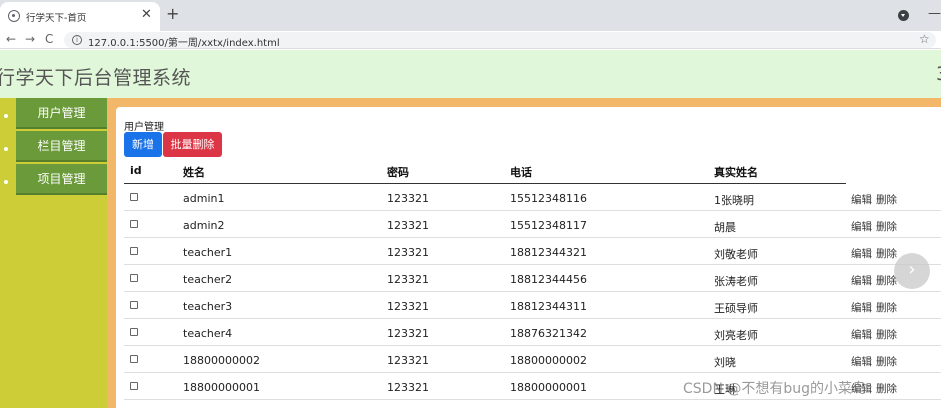 The image size is (941, 408). Describe the element at coordinates (736, 308) in the screenshot. I see `cell-real-name: 王硕导师` at that location.